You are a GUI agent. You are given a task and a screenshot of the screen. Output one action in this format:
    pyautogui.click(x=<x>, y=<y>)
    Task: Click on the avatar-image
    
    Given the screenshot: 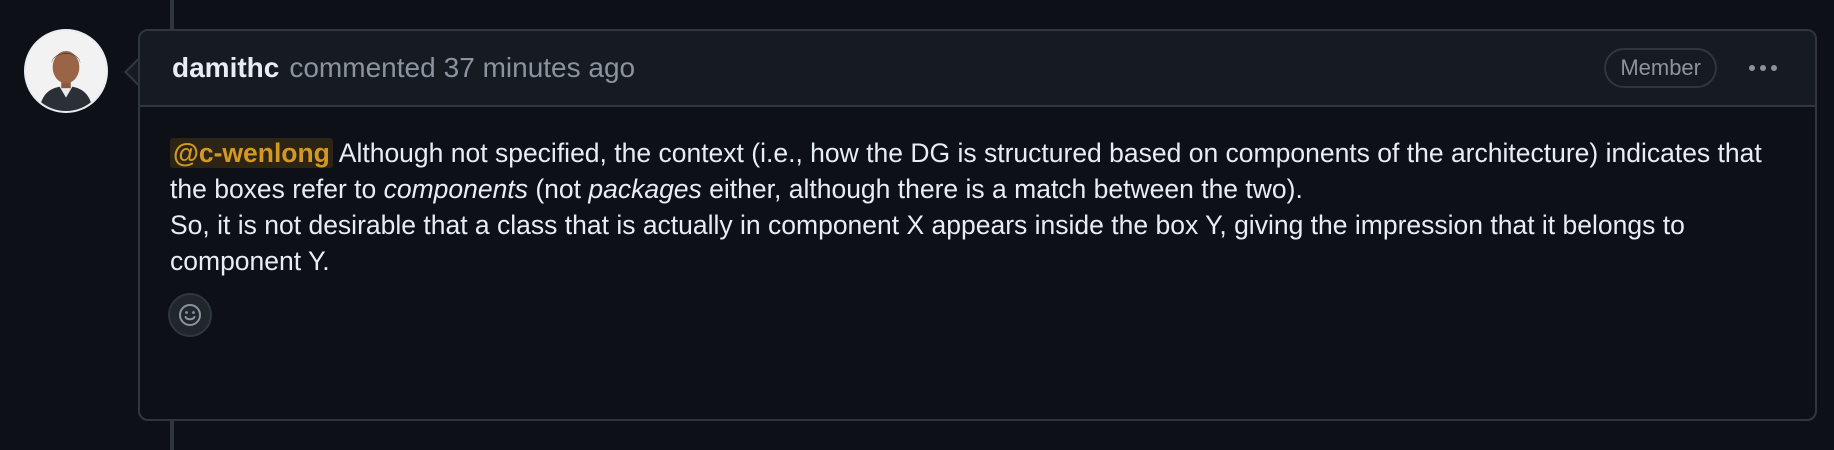 What is the action you would take?
    pyautogui.click(x=66, y=71)
    